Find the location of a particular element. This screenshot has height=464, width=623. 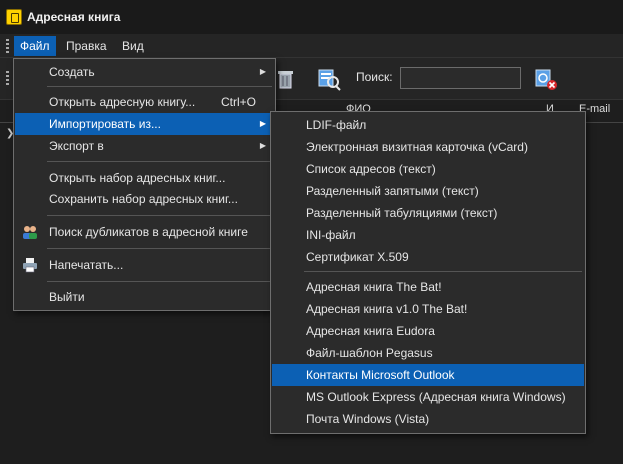

import-item: Почта Windows (Vista) is located at coordinates (428, 419).